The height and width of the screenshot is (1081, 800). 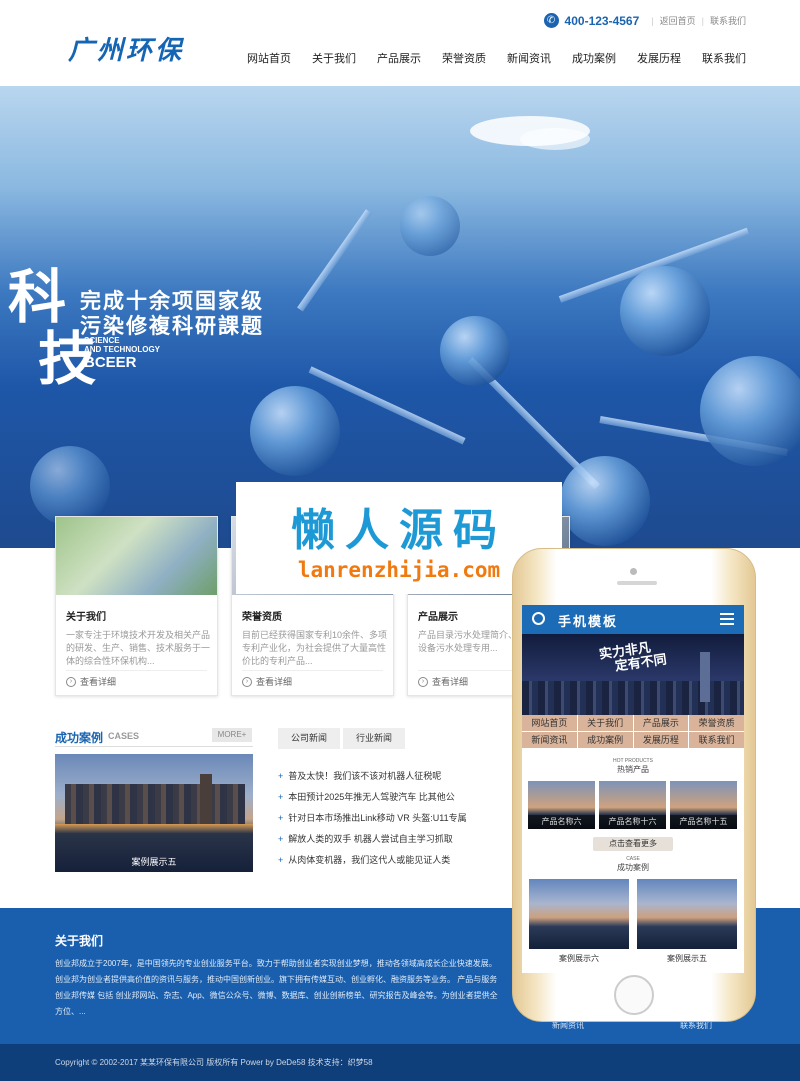 What do you see at coordinates (86, 617) in the screenshot?
I see `card-title: 关于我们` at bounding box center [86, 617].